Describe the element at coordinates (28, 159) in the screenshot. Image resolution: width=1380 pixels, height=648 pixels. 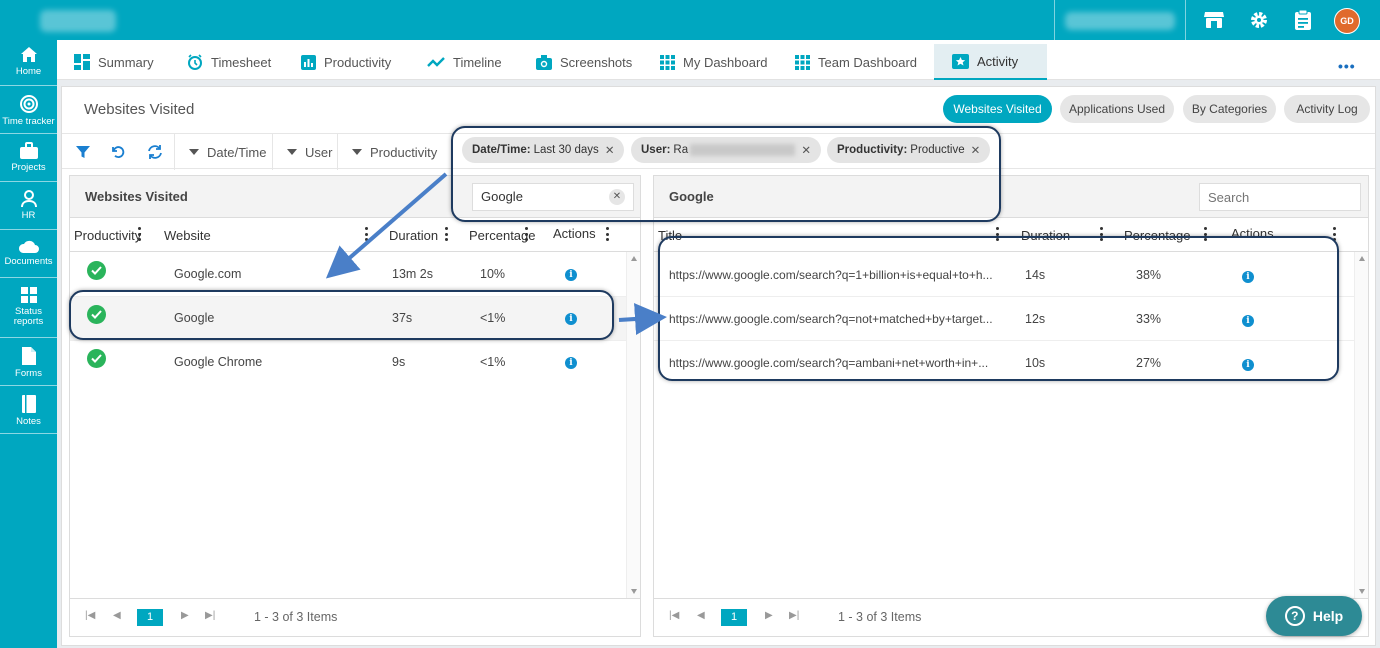
I see `sidebar-item-projects: Projects` at that location.